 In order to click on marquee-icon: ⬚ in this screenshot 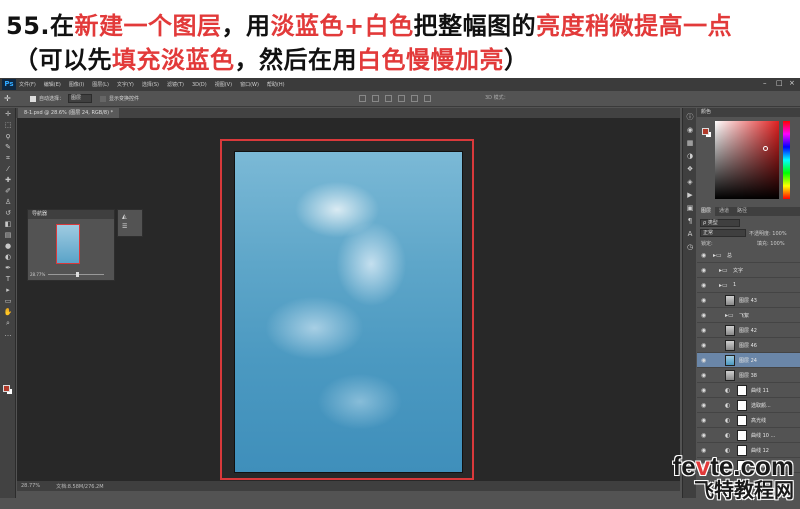, I will do `click(8, 125)`.